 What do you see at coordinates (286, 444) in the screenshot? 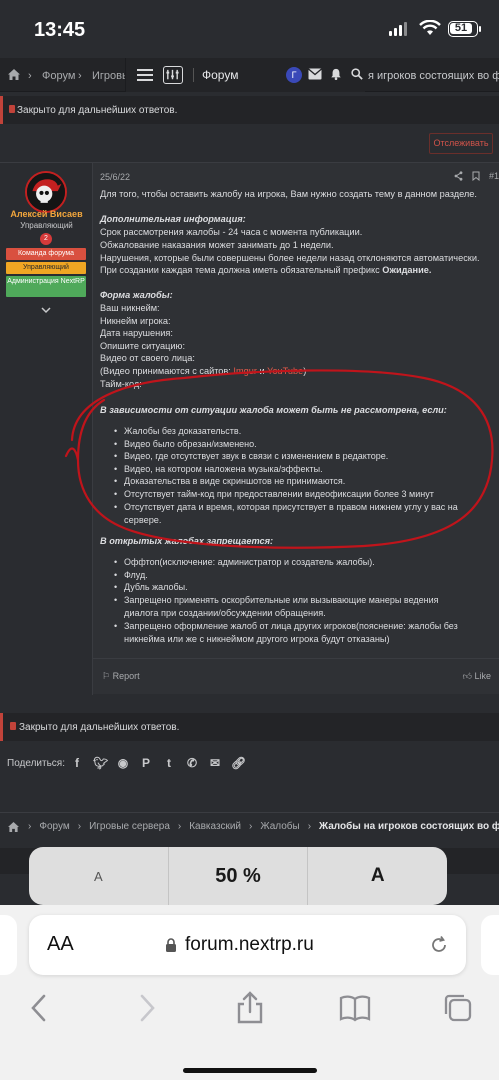
I see `list-item: Видео было обрезан/изменено.` at bounding box center [286, 444].